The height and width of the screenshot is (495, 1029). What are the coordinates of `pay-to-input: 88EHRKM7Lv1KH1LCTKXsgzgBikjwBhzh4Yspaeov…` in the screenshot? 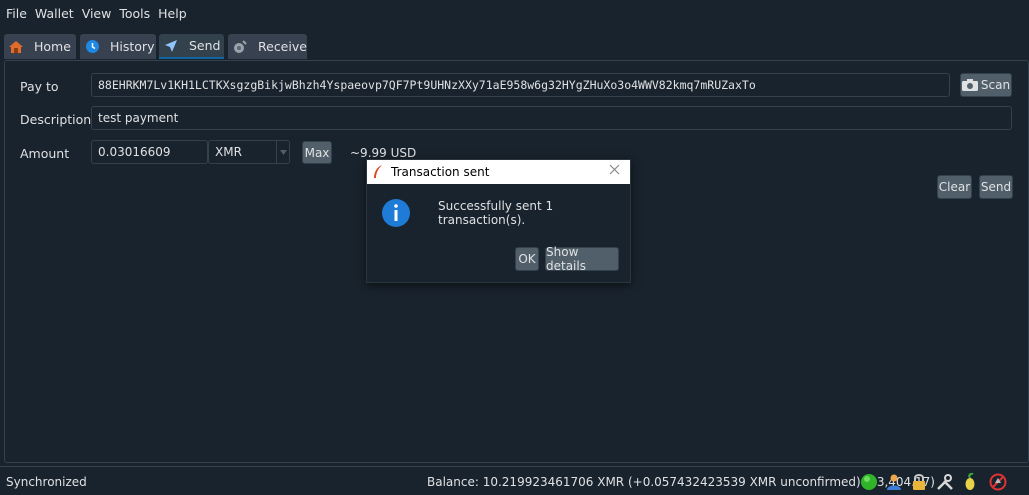 It's located at (520, 85).